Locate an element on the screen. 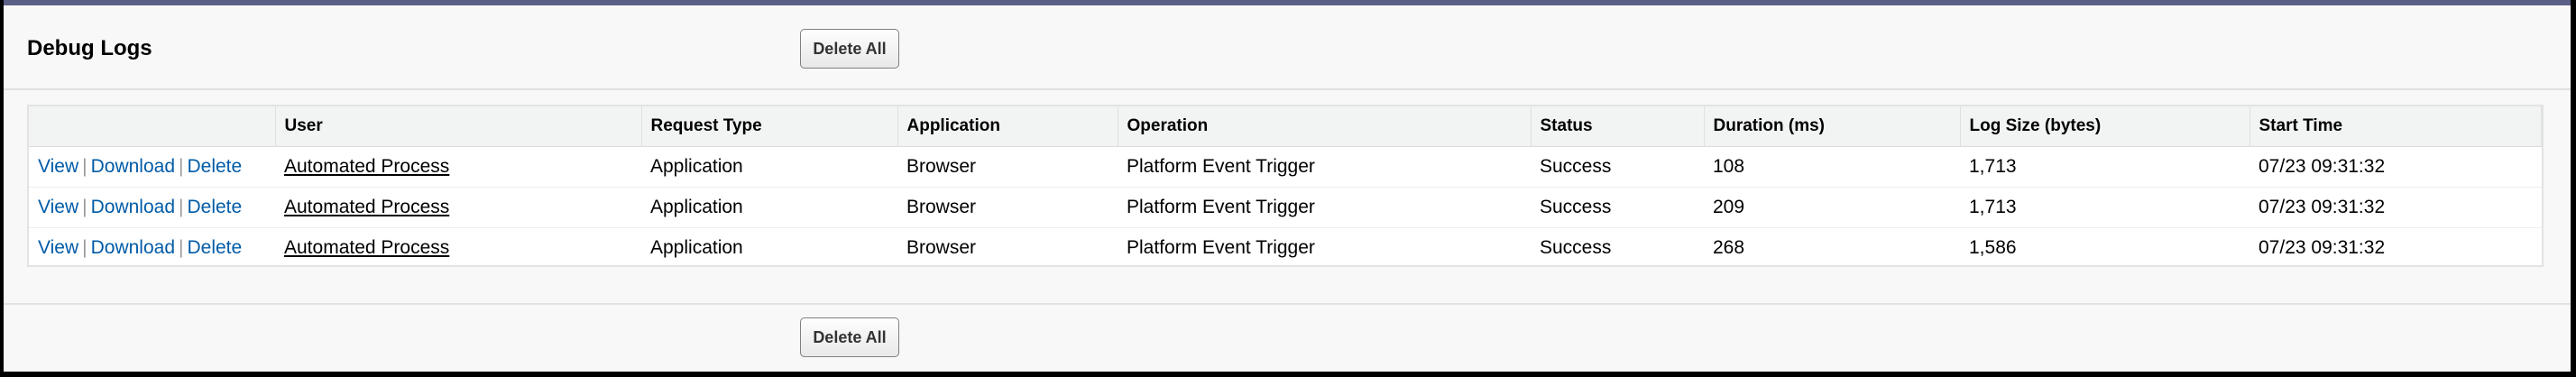 This screenshot has height=377, width=2576. column-header-status: Status is located at coordinates (1618, 126).